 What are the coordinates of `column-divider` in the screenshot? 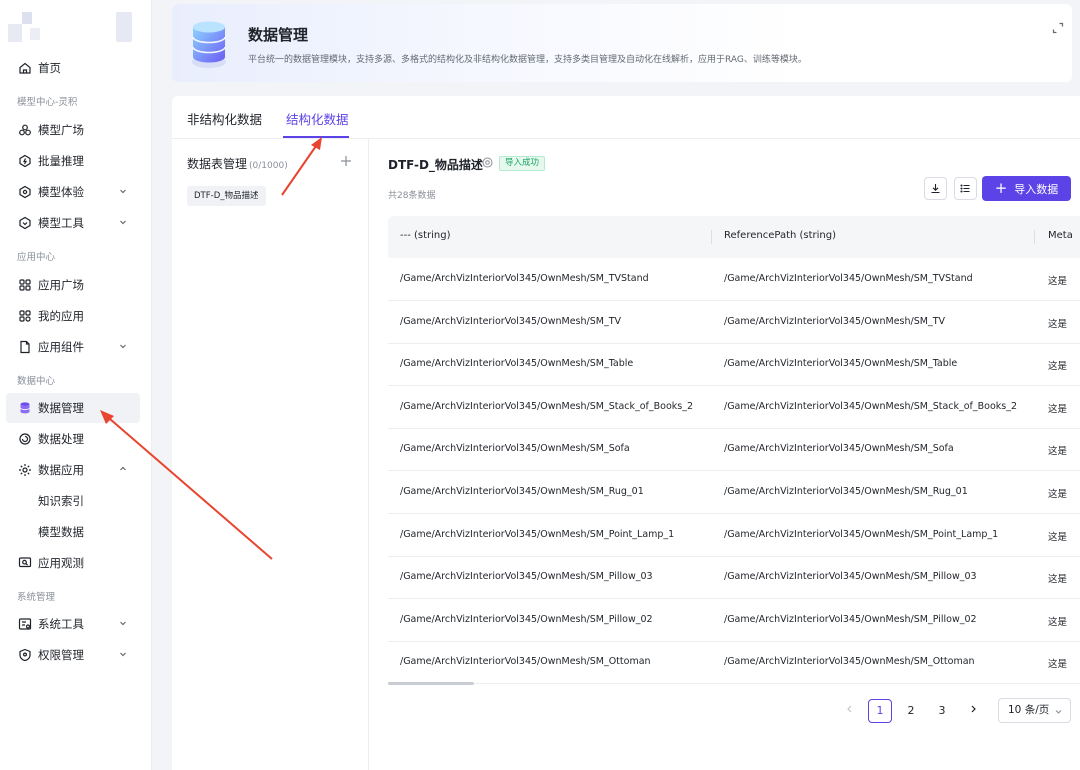 It's located at (711, 237).